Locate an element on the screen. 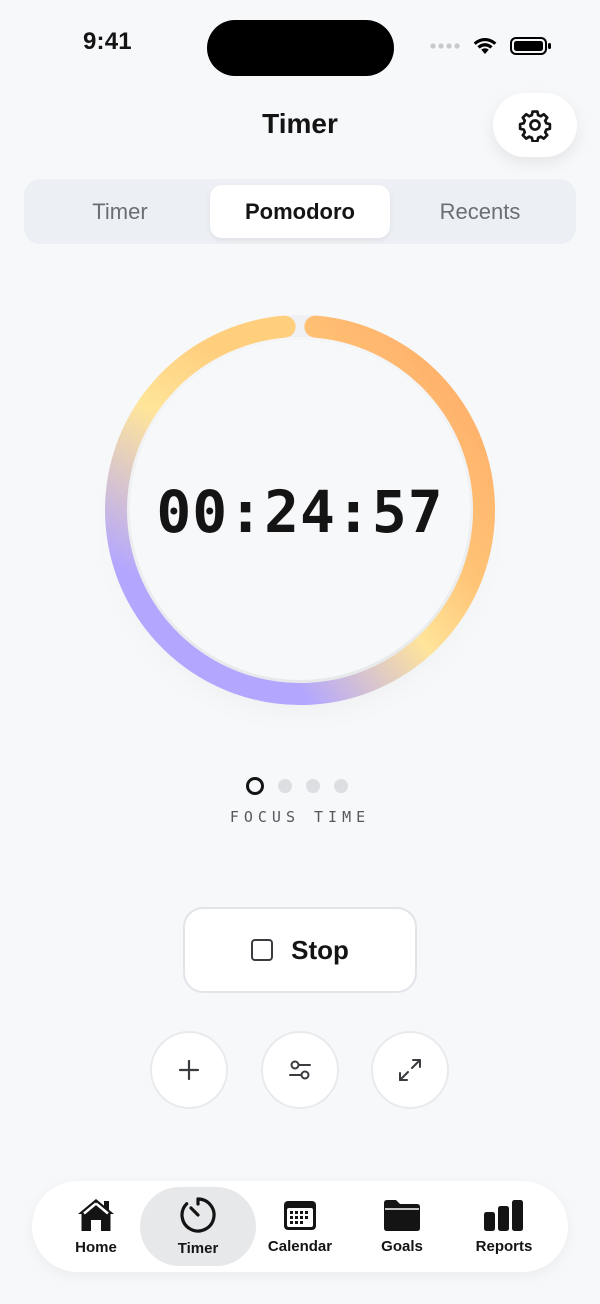 Image resolution: width=600 pixels, height=1304 pixels. tabbar-item-home: Home is located at coordinates (96, 1226).